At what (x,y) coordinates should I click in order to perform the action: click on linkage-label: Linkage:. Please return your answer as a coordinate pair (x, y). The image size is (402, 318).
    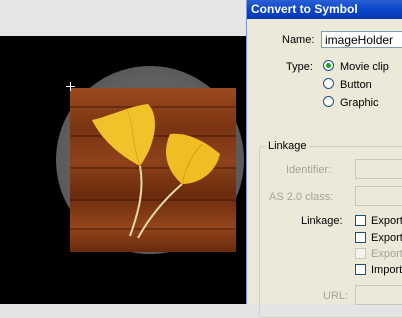
    Looking at the image, I should click on (322, 221).